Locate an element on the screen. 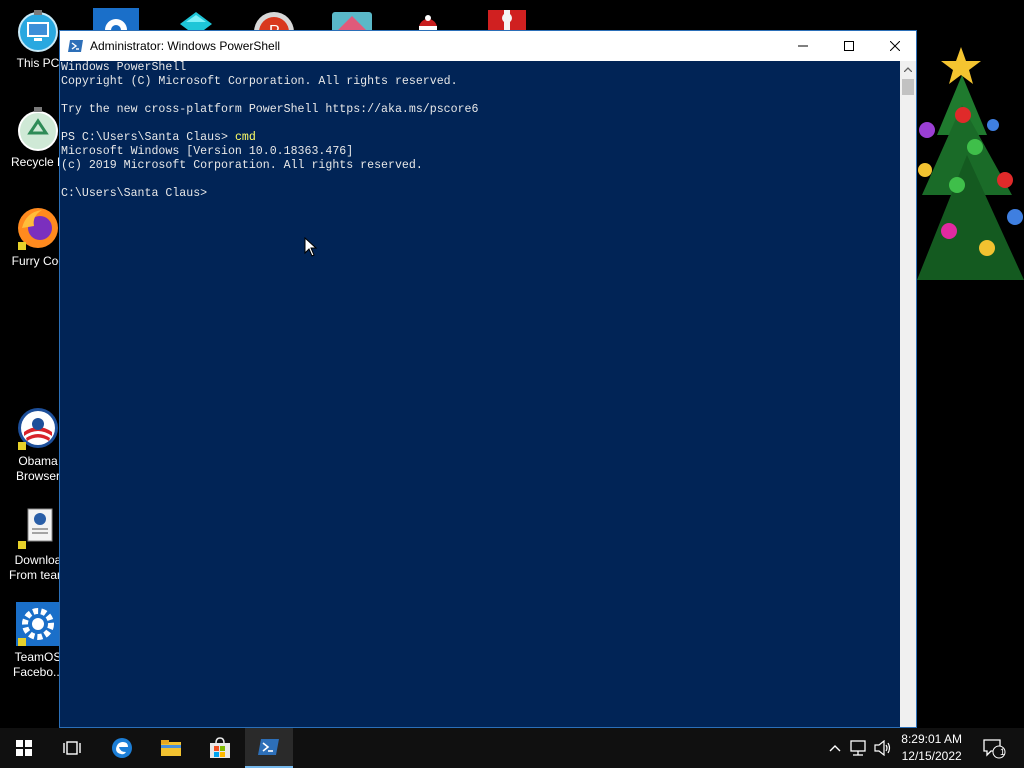 The image size is (1024, 768). scrollbar-thumb is located at coordinates (908, 87).